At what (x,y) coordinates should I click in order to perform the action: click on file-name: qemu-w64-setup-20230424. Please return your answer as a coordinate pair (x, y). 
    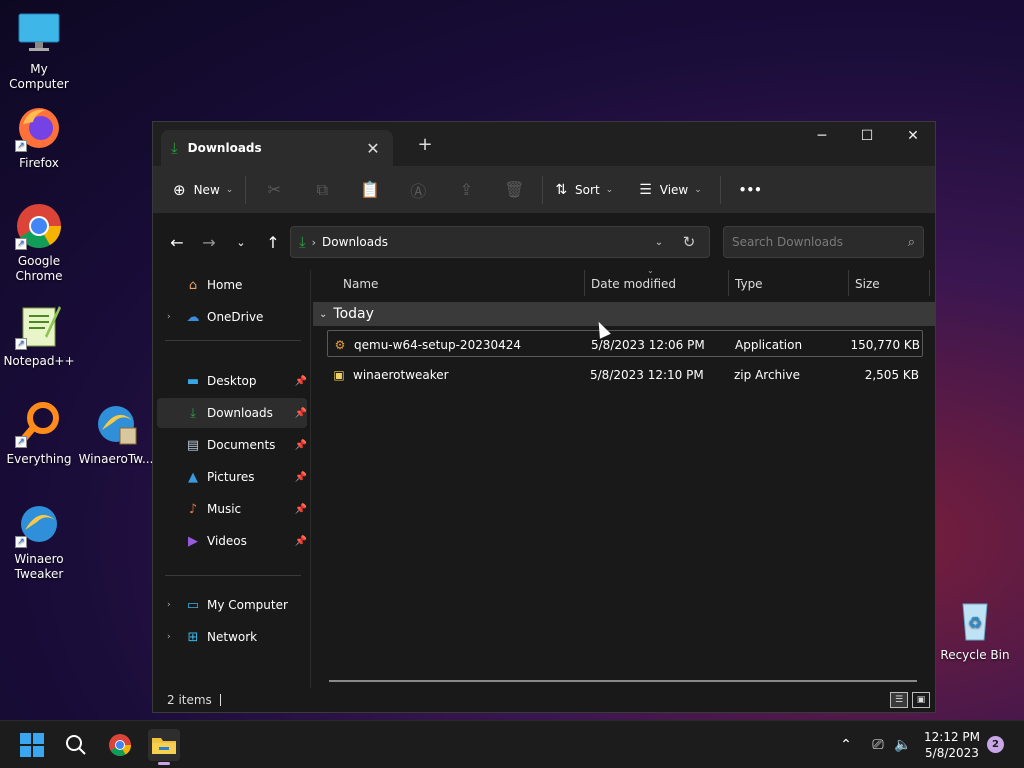
    Looking at the image, I should click on (438, 344).